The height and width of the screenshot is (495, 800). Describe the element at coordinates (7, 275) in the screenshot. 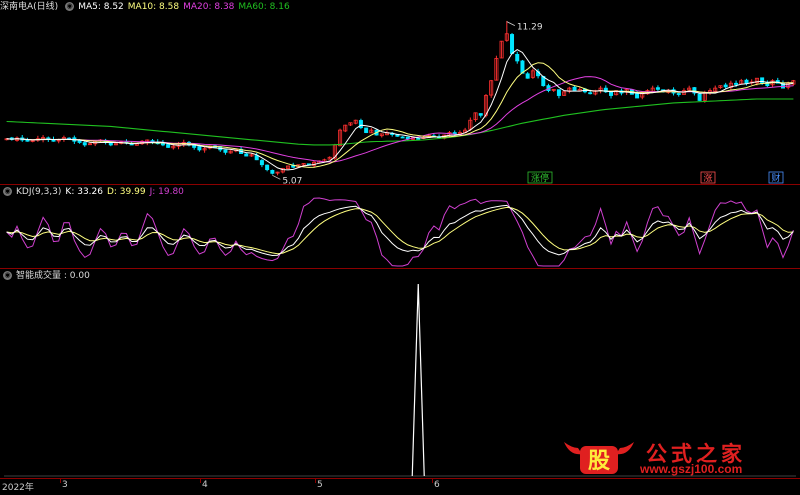

I see `volume-settings-circle-icon: ◉` at that location.